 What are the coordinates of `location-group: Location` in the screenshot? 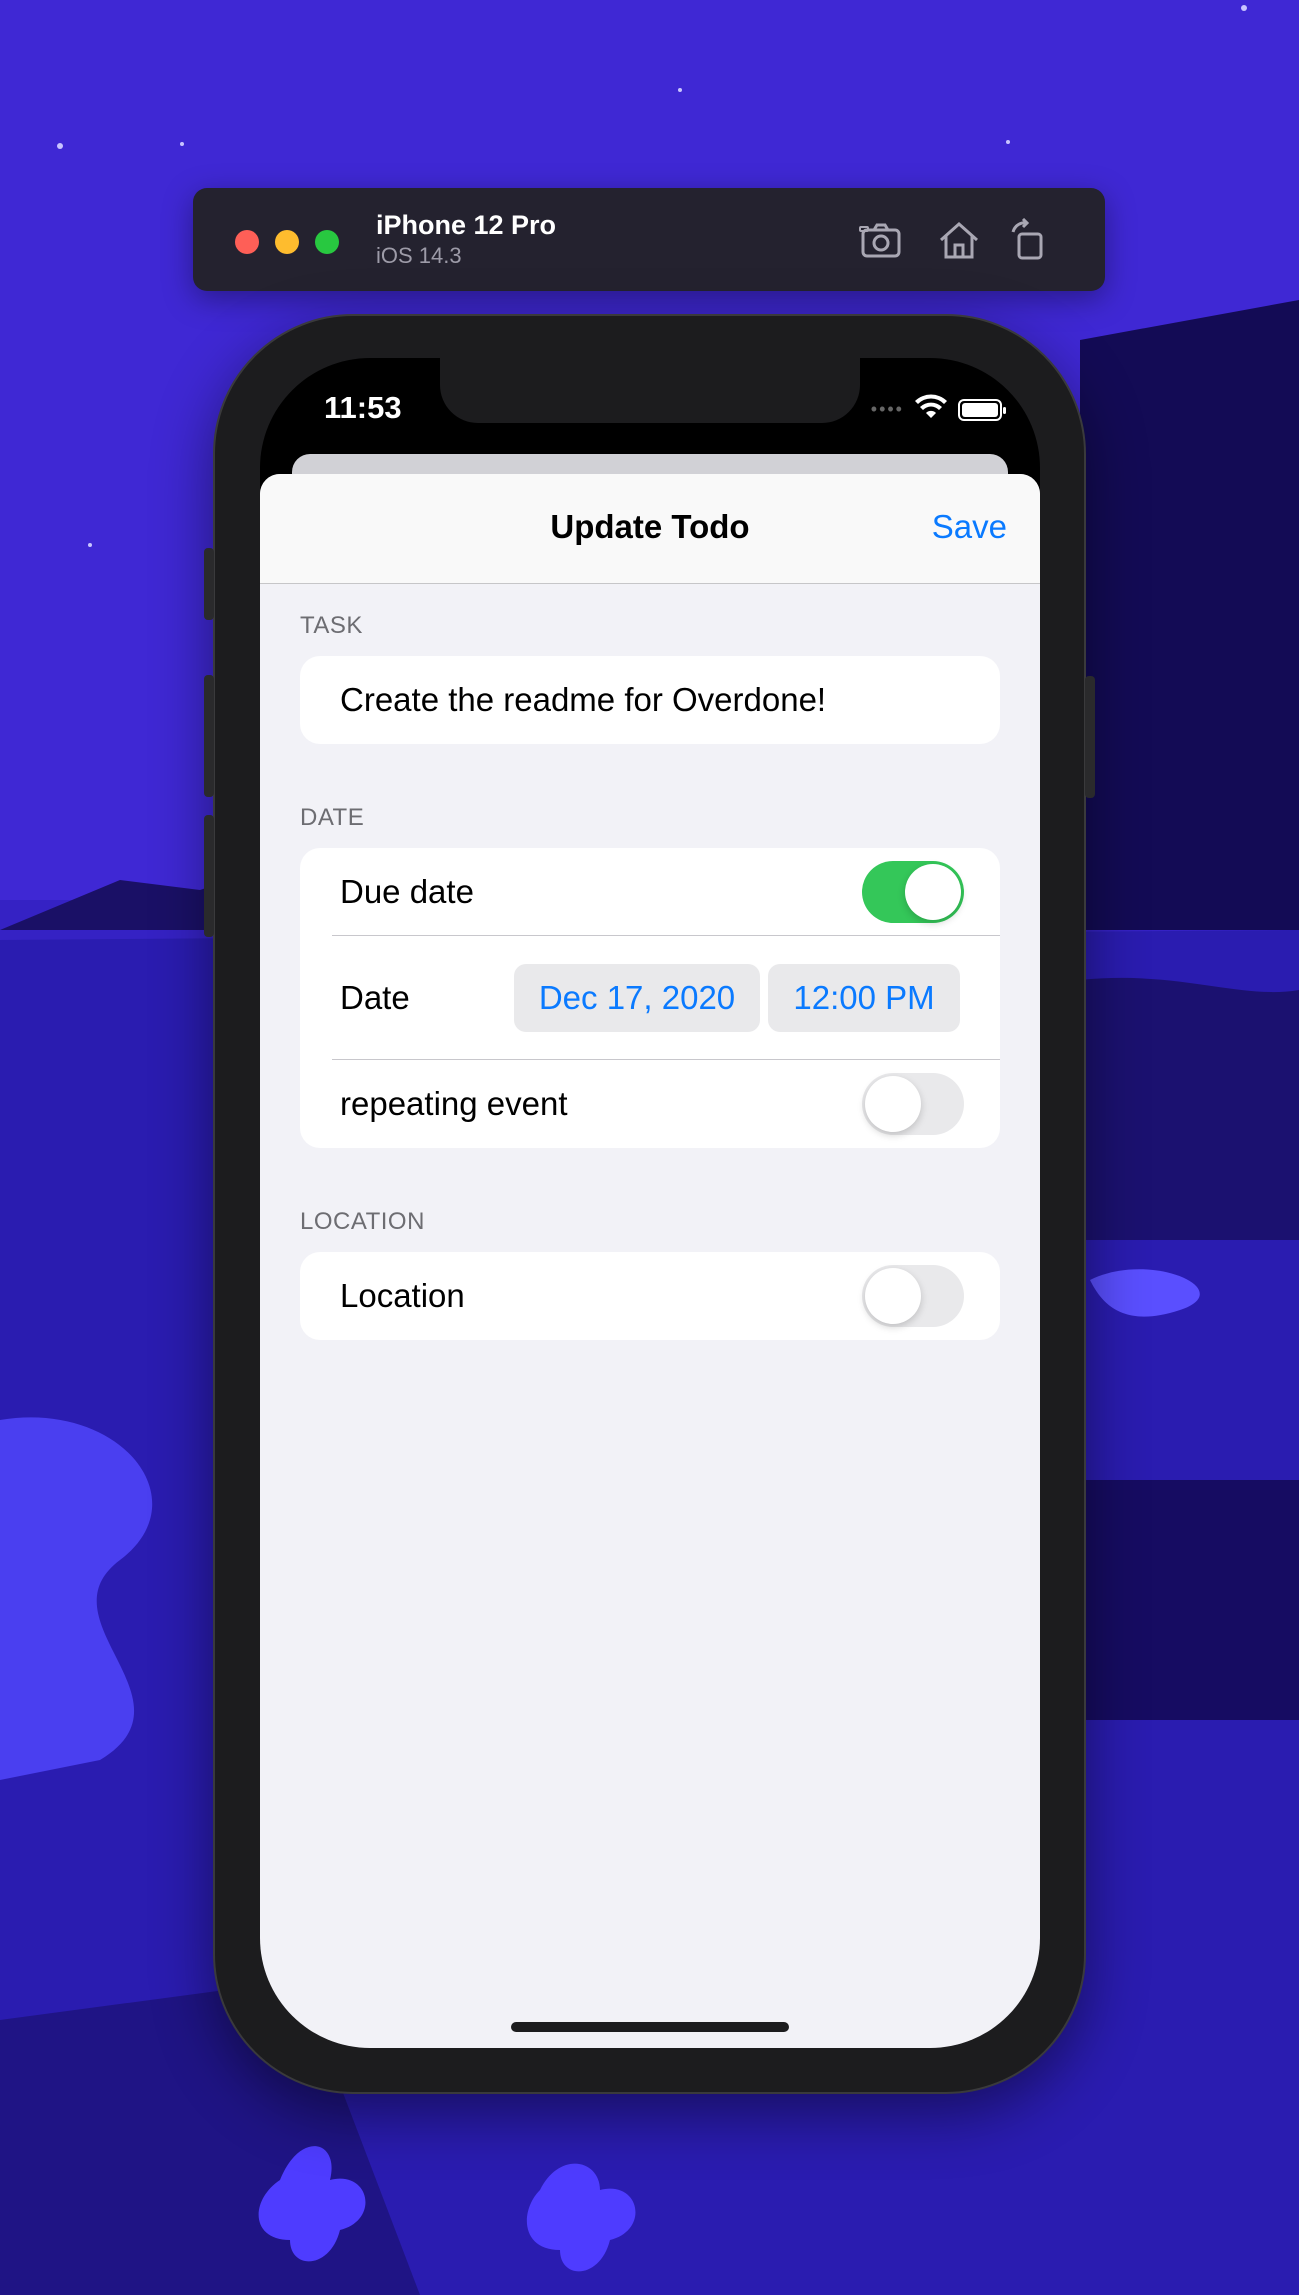 It's located at (650, 1296).